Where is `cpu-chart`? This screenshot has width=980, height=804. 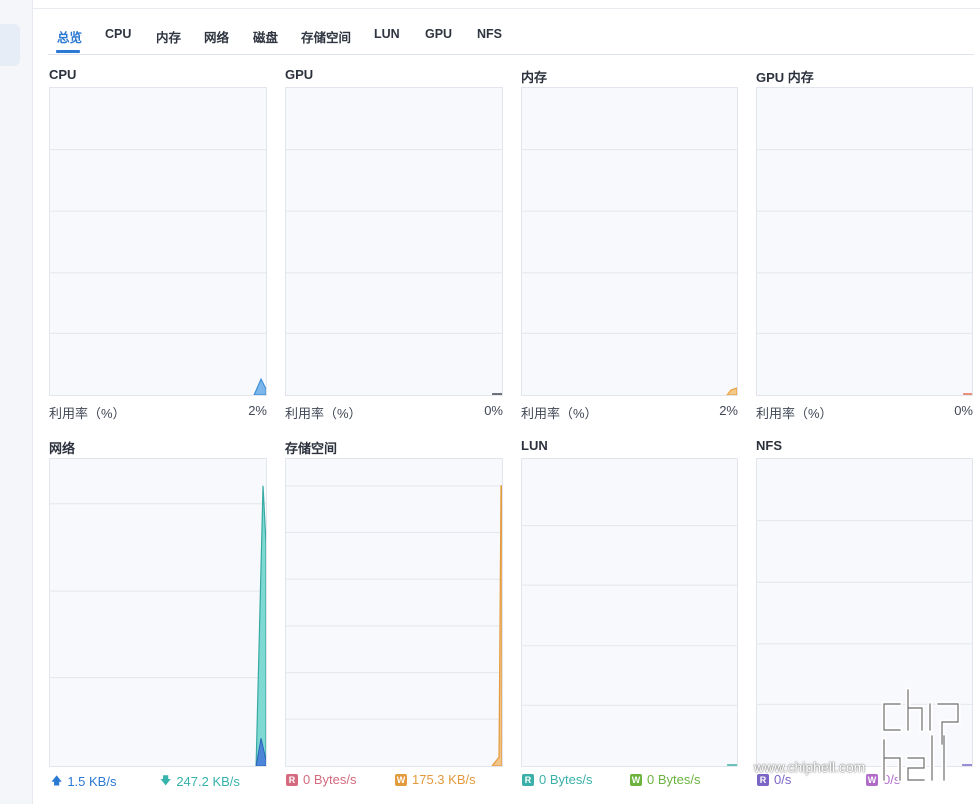
cpu-chart is located at coordinates (158, 241).